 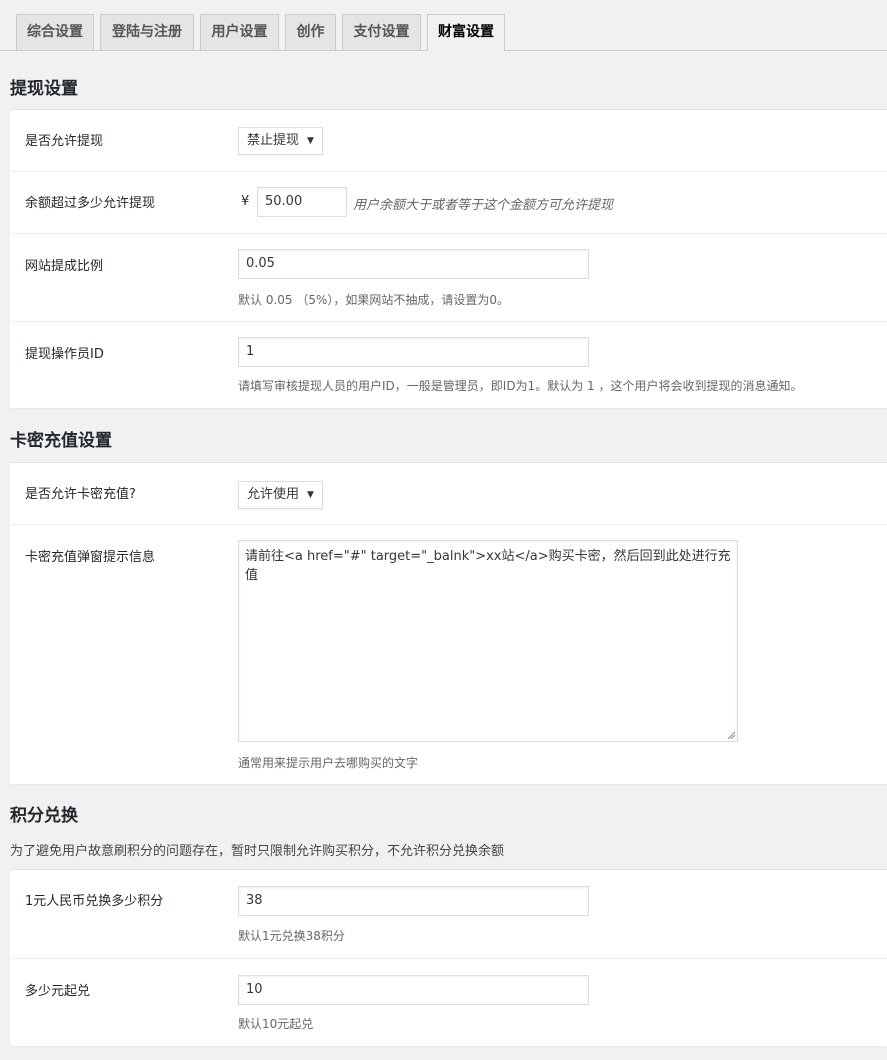 I want to click on operator-id-input: 1, so click(x=413, y=352).